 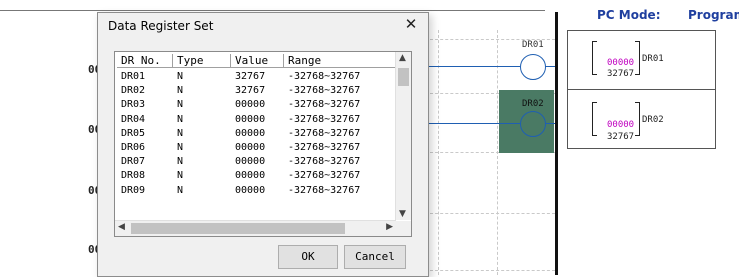 What do you see at coordinates (629, 15) in the screenshot?
I see `mode-label: PC Mode:` at bounding box center [629, 15].